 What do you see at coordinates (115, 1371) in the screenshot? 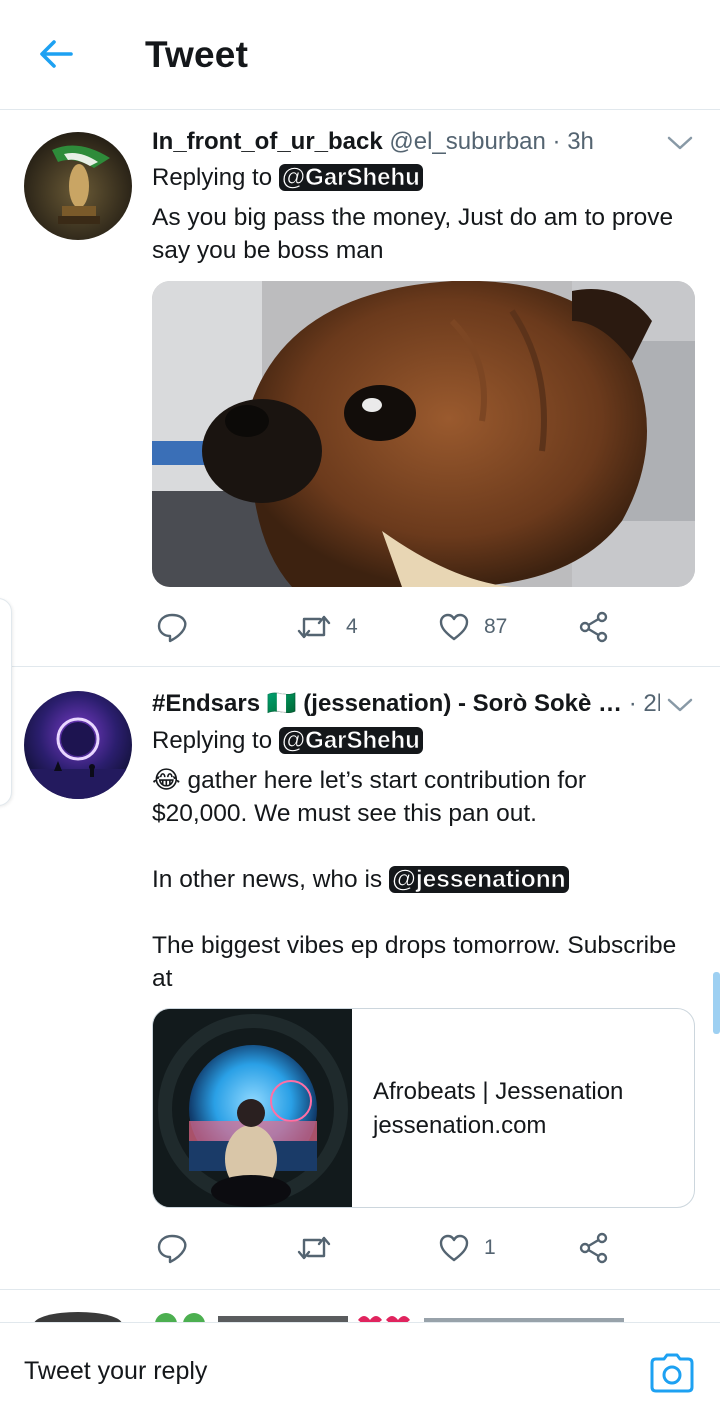
I see `reply-input: Tweet your reply` at bounding box center [115, 1371].